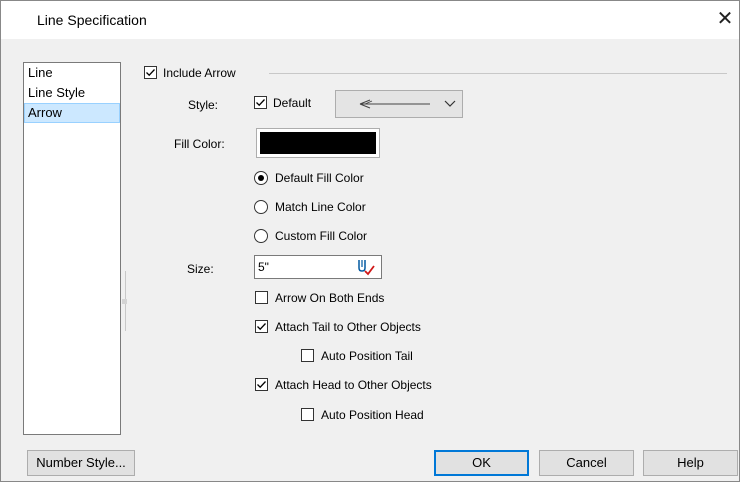 The width and height of the screenshot is (740, 482). Describe the element at coordinates (725, 19) in the screenshot. I see `close-icon: ✕` at that location.